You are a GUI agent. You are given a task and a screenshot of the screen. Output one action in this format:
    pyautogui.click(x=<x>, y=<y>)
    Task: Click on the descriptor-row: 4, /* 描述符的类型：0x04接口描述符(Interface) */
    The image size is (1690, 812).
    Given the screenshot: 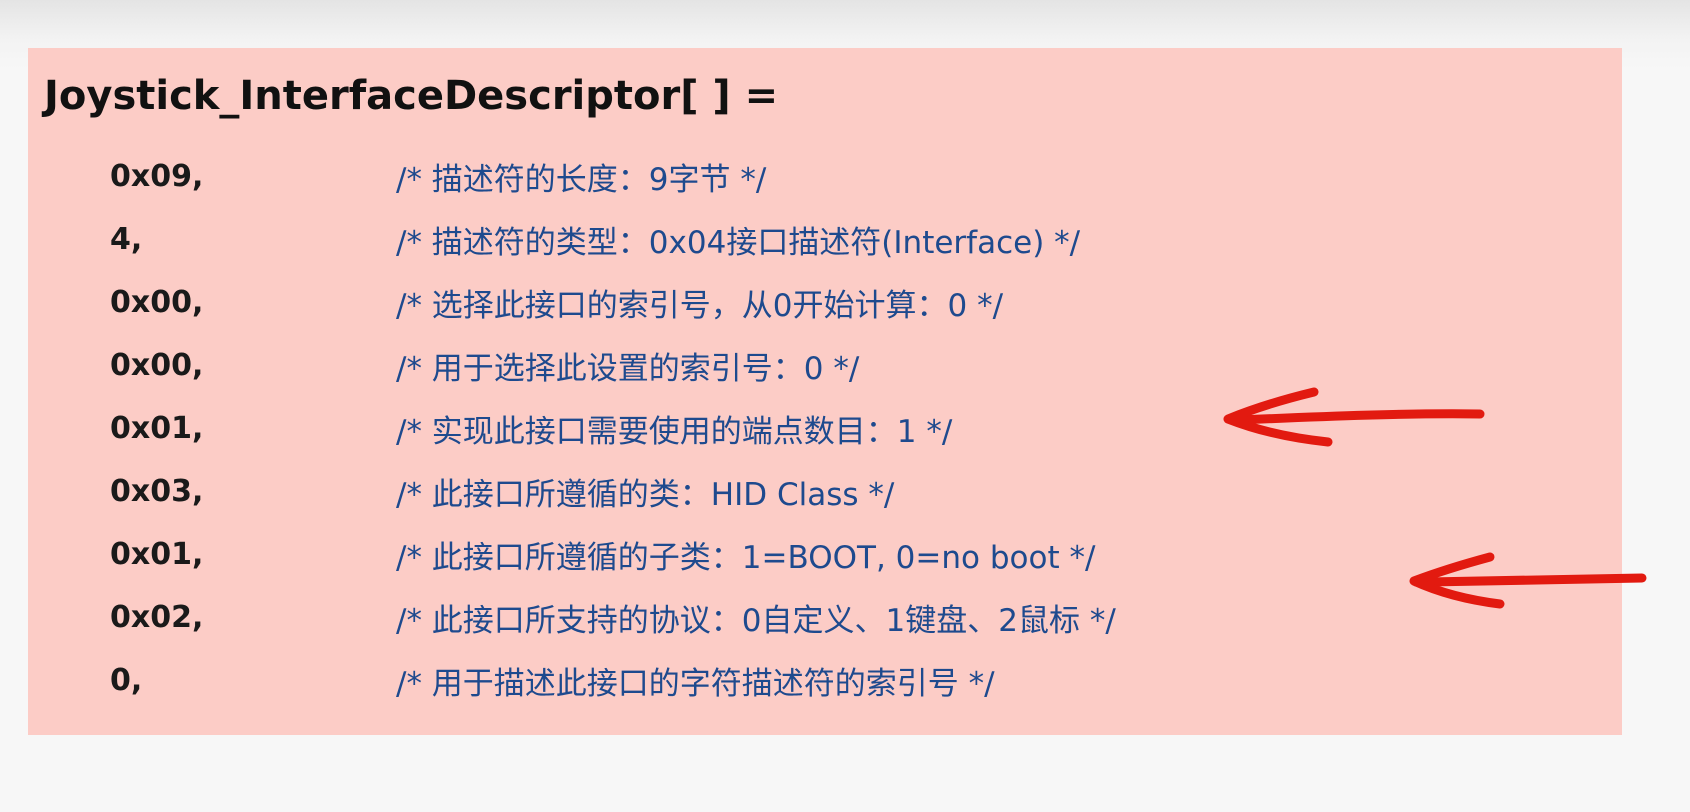 What is the action you would take?
    pyautogui.click(x=850, y=239)
    